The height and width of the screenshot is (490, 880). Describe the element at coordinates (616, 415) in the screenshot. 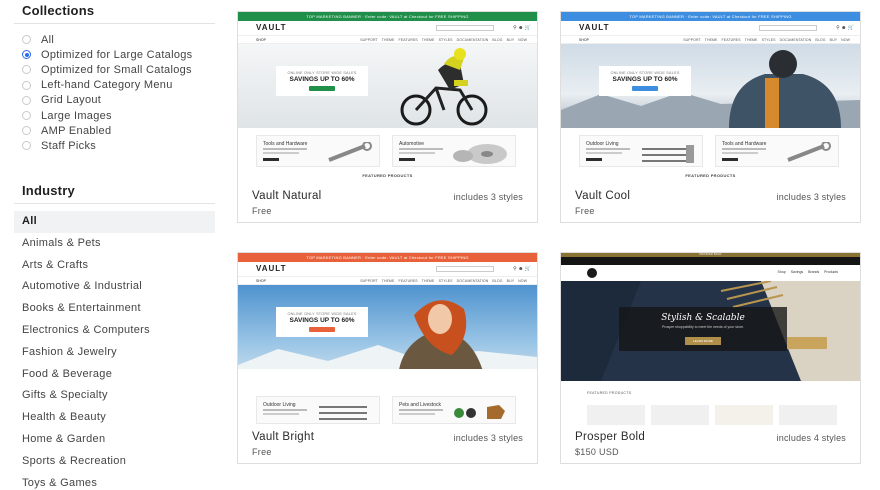

I see `preview-product-thumb` at that location.